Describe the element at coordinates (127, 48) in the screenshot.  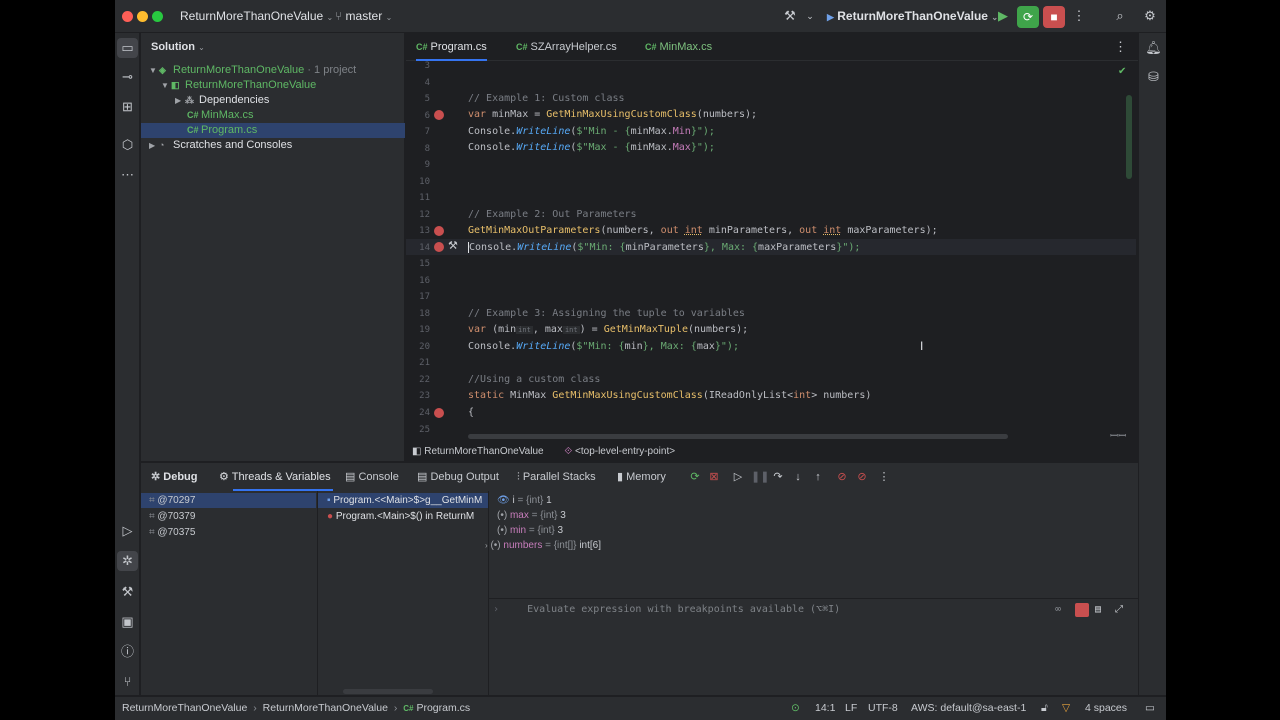
I see `folder-icon: ▭` at that location.